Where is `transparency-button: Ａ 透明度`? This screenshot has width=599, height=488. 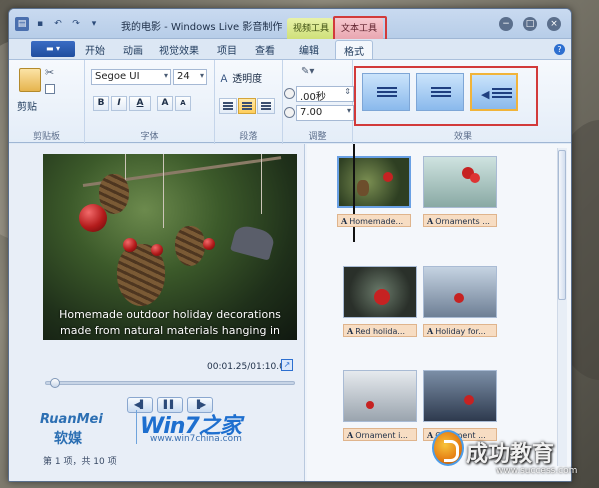
transparency-button: Ａ 透明度 is located at coordinates (240, 77).